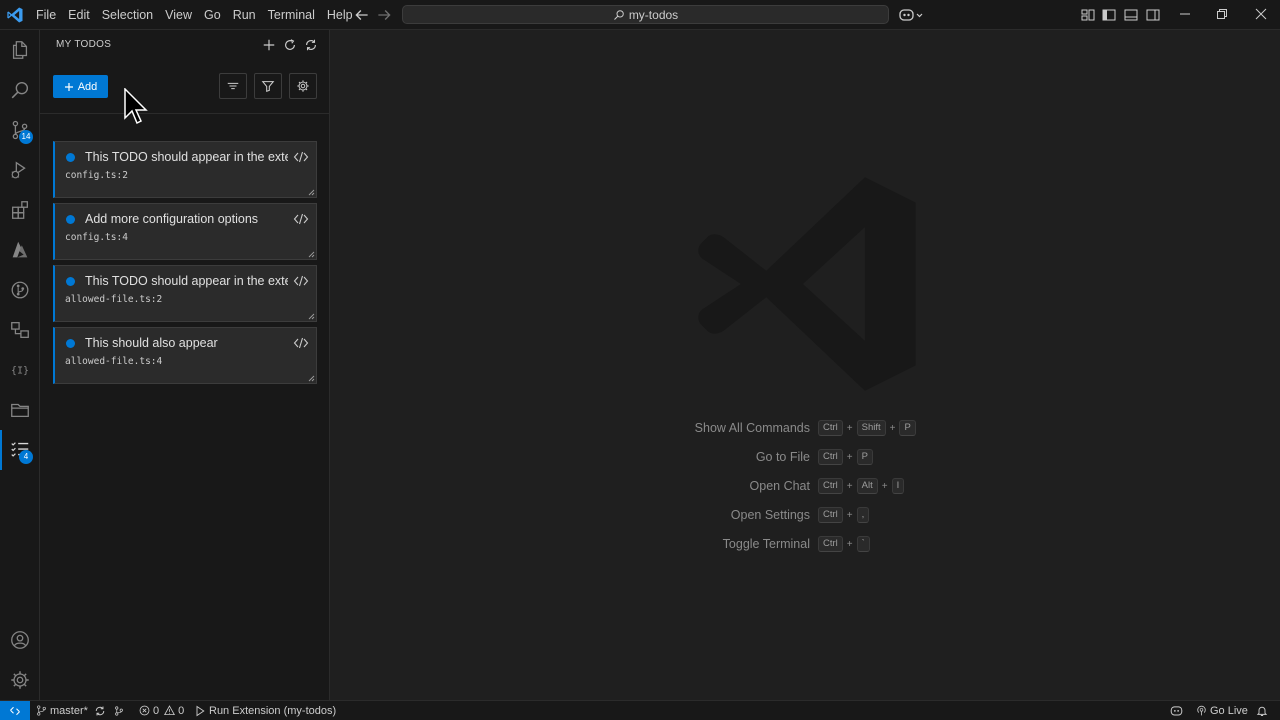 The height and width of the screenshot is (720, 1280). I want to click on search-icon, so click(618, 14).